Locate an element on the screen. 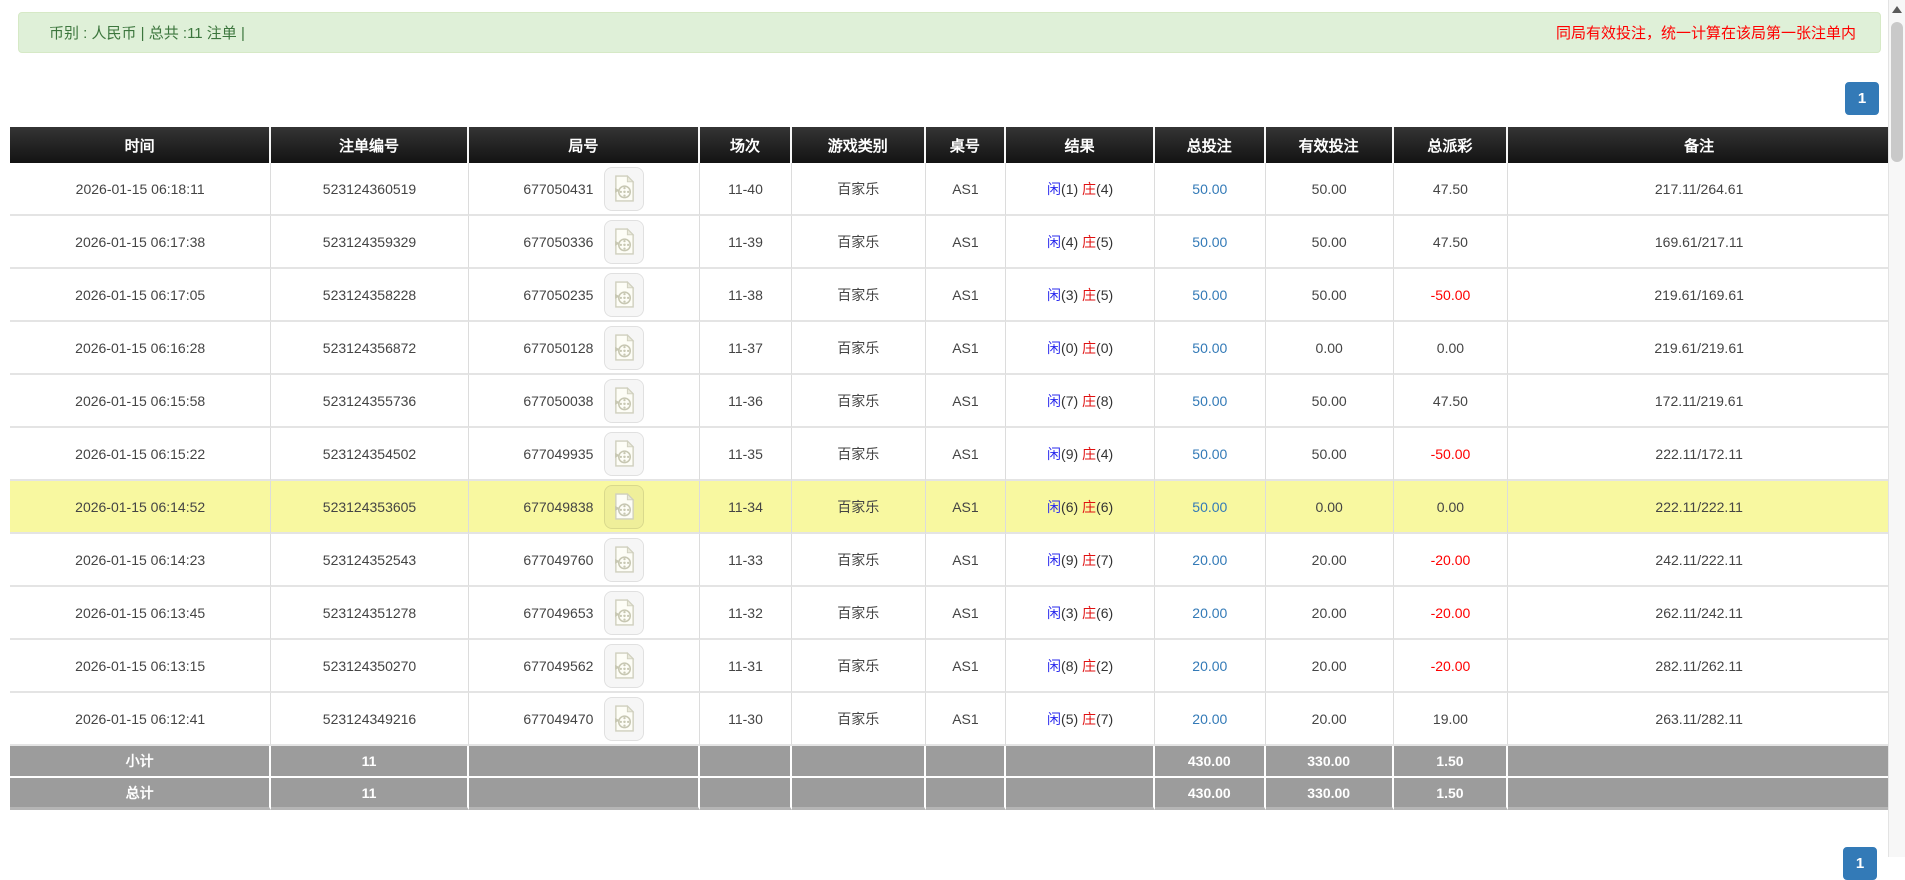 The height and width of the screenshot is (880, 1905). cell-result: 闲(4) 庄(5) is located at coordinates (1080, 242).